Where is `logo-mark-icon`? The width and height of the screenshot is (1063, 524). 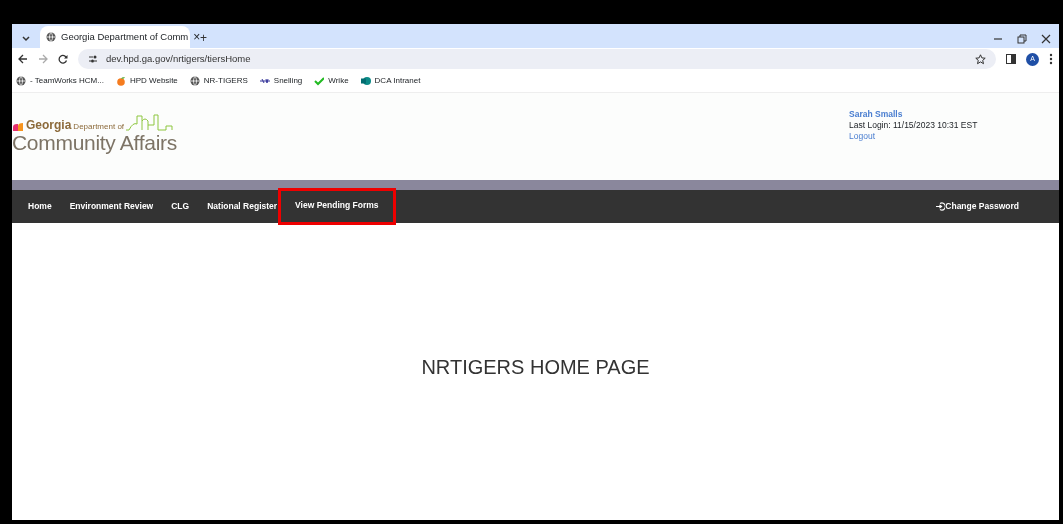
logo-mark-icon is located at coordinates (18, 126).